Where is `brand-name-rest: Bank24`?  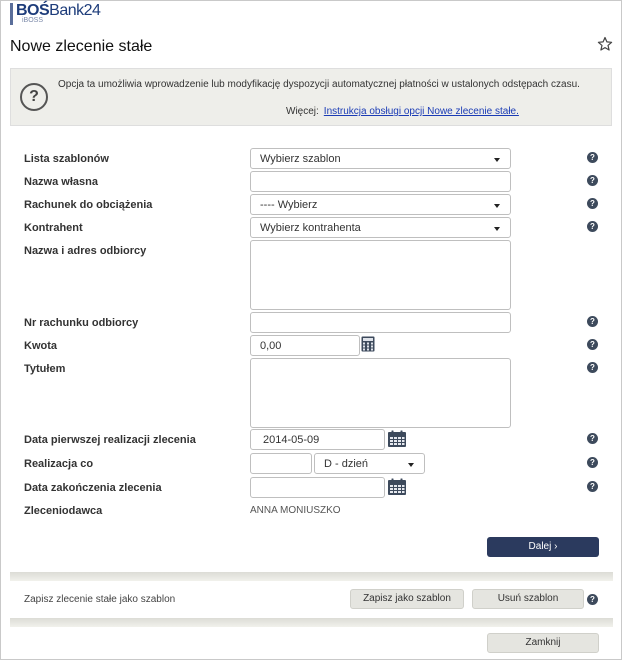
brand-name-rest: Bank24 is located at coordinates (75, 10).